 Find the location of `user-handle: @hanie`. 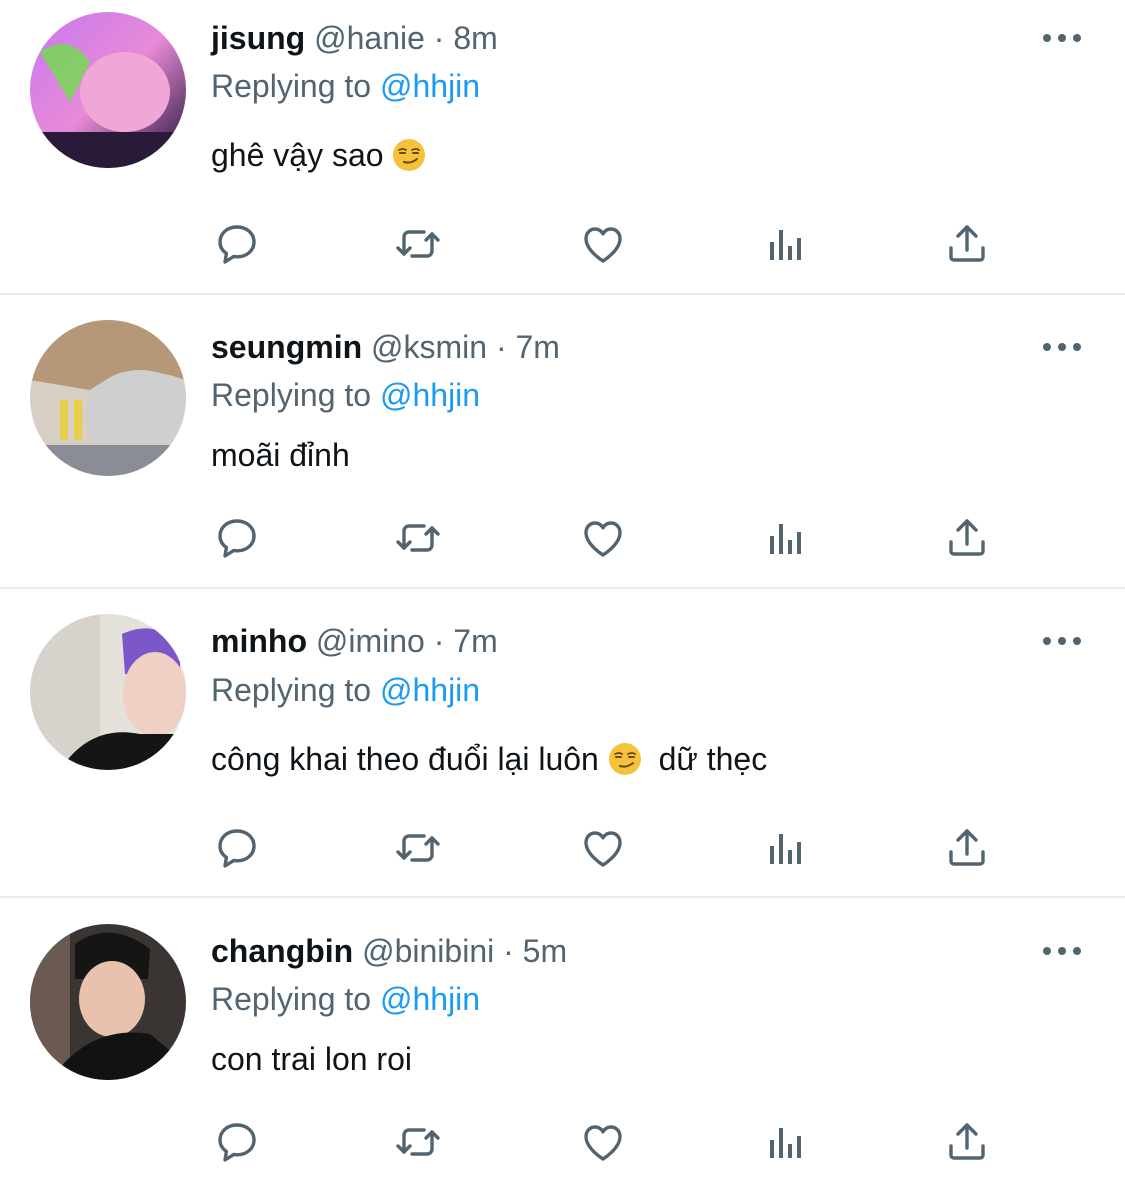

user-handle: @hanie is located at coordinates (369, 38).